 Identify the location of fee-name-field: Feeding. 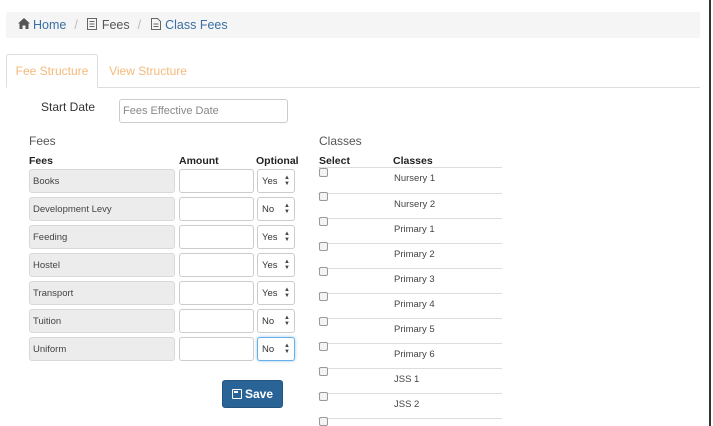
(102, 237).